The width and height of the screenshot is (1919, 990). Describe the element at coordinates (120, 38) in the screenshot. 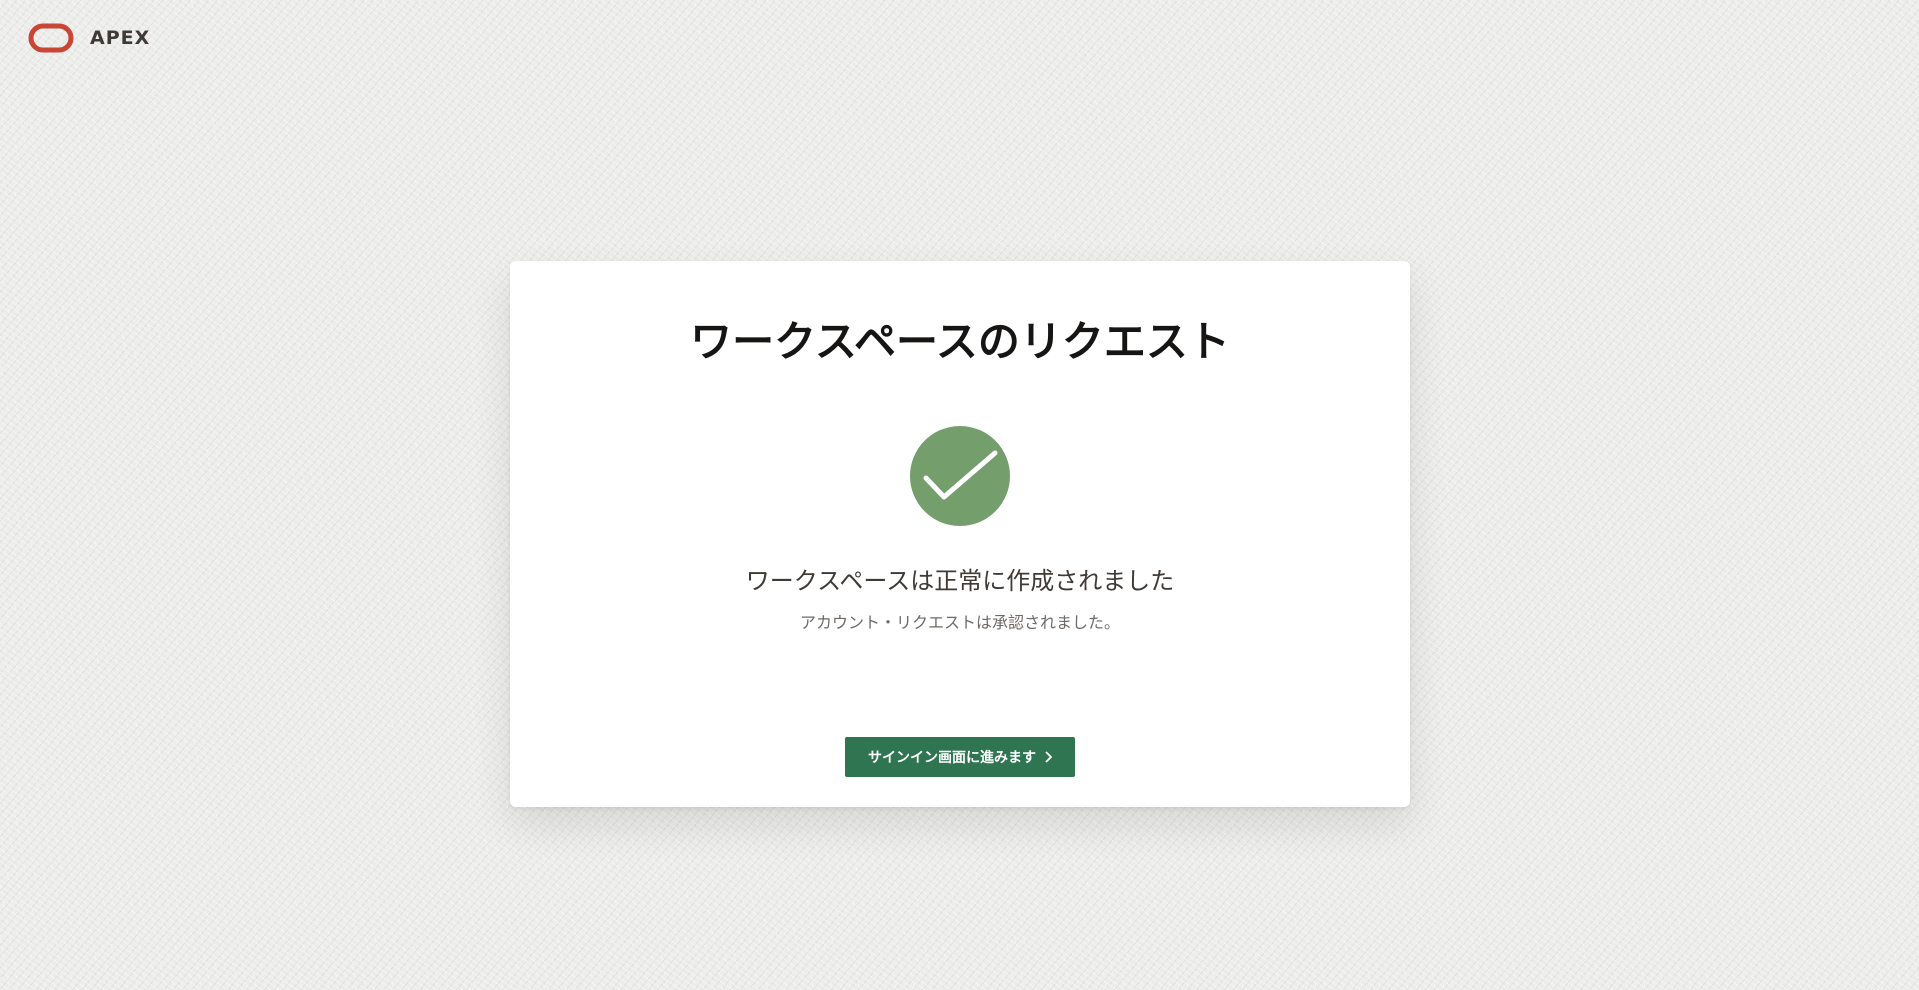

I see `brand-name: APEX` at that location.